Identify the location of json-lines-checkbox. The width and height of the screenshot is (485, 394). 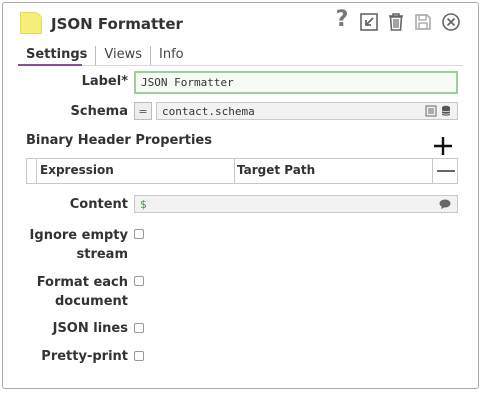
(139, 328).